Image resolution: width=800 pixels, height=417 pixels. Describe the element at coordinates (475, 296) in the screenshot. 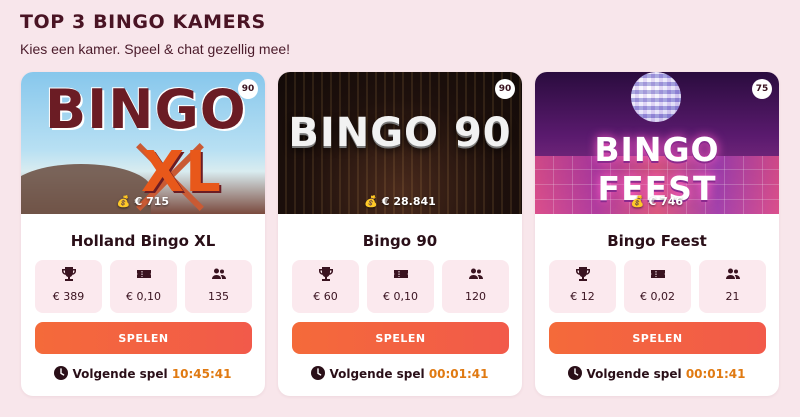

I see `players-value: 120` at that location.